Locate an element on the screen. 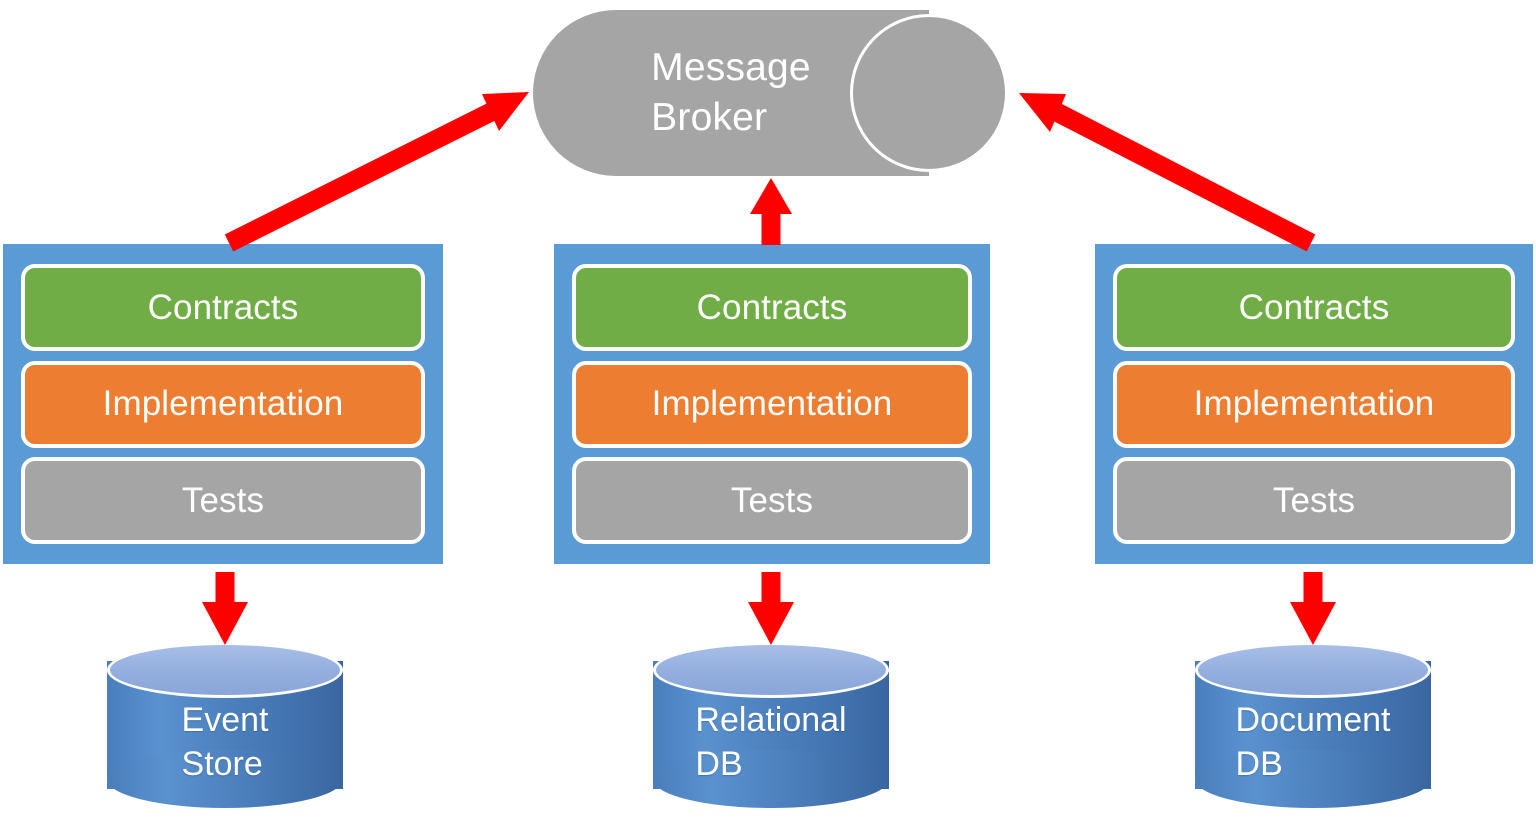 The width and height of the screenshot is (1536, 821). database-cylinder-2: Relational DB is located at coordinates (771, 725).